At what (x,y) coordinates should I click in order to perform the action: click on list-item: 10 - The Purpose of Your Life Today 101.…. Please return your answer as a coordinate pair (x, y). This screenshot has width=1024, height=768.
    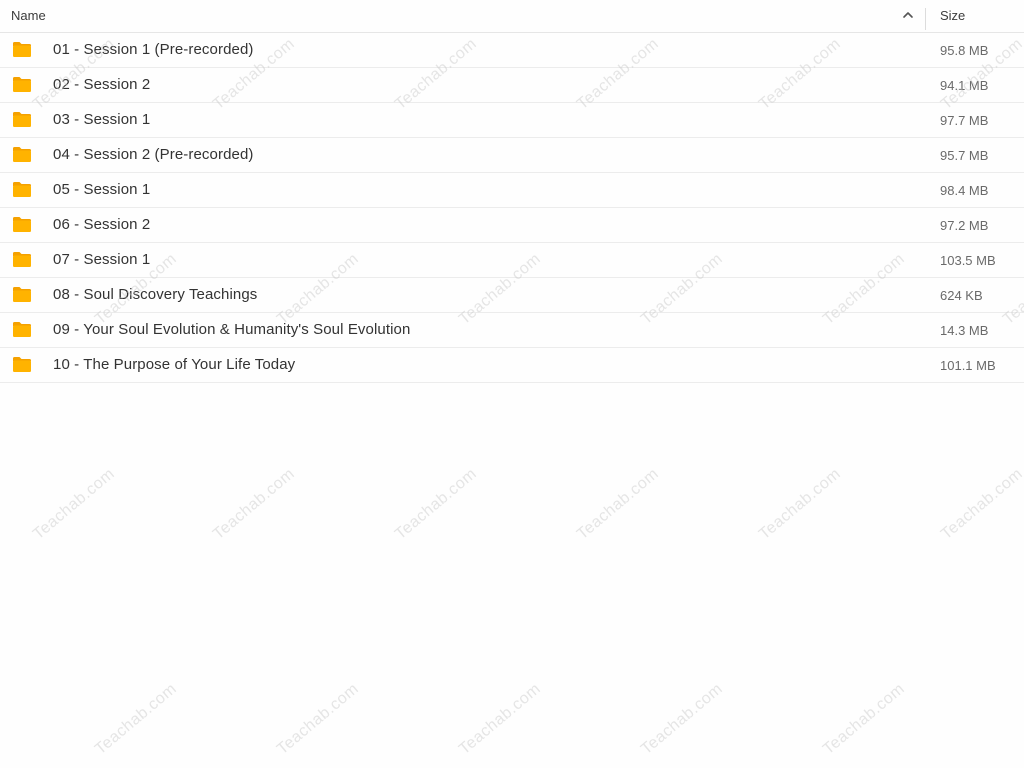
    Looking at the image, I should click on (512, 365).